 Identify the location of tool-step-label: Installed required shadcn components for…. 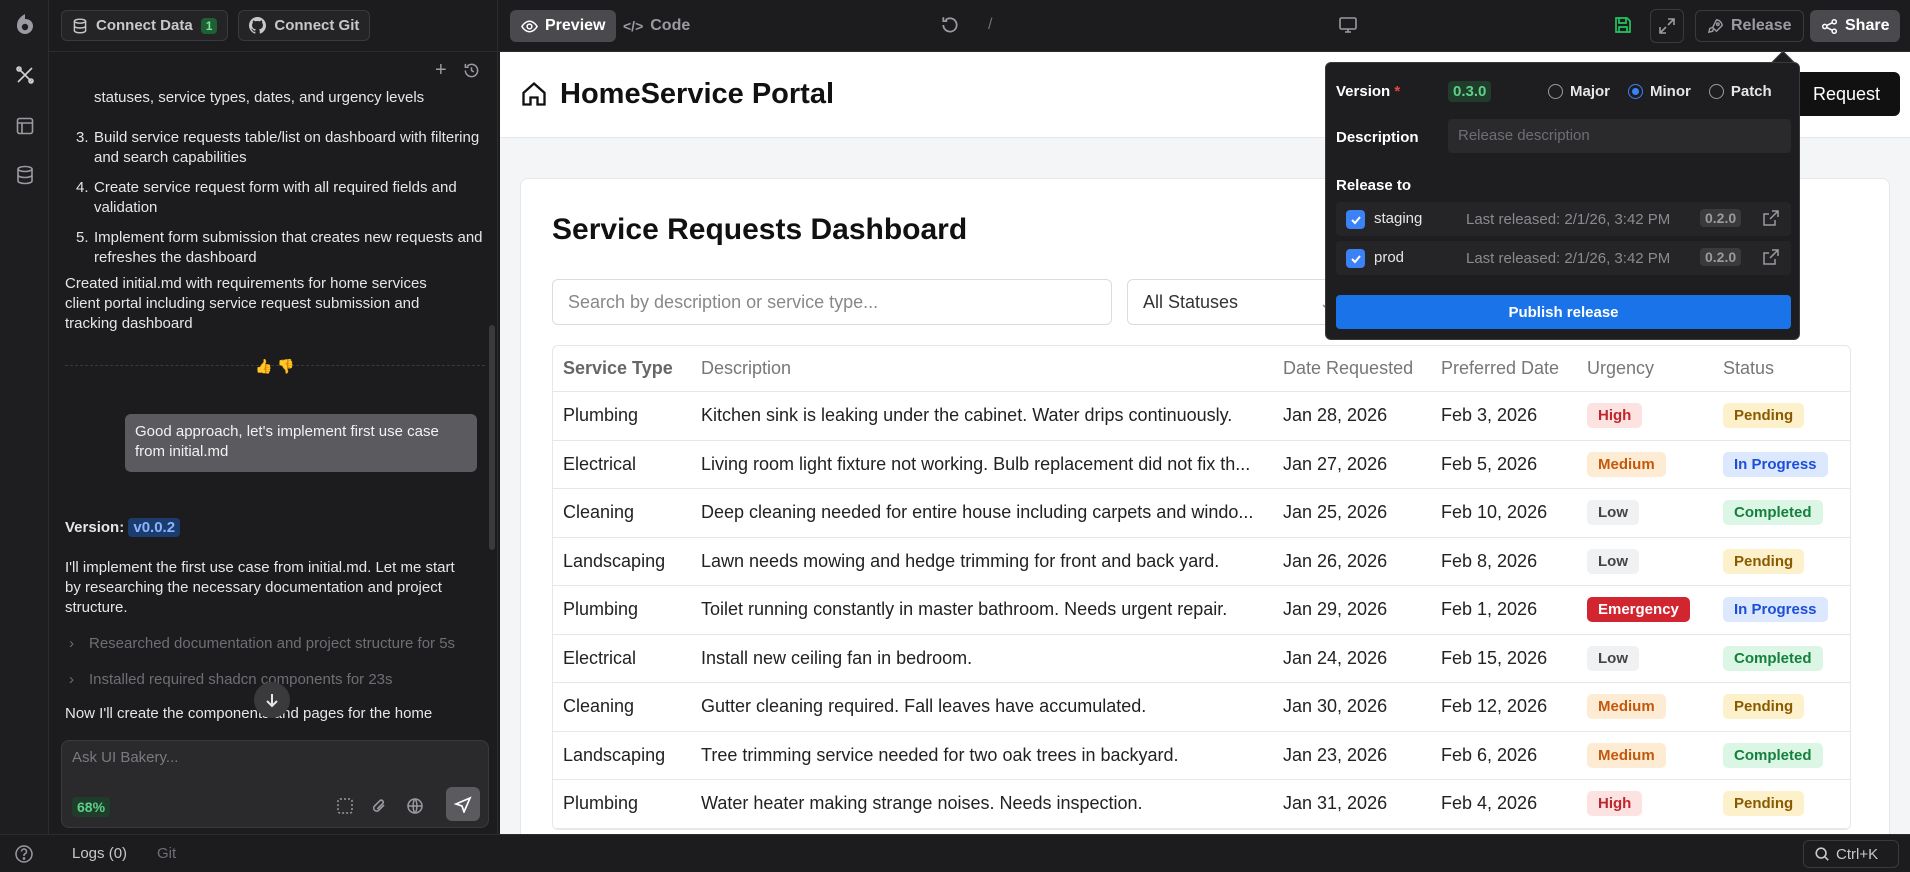
(241, 679).